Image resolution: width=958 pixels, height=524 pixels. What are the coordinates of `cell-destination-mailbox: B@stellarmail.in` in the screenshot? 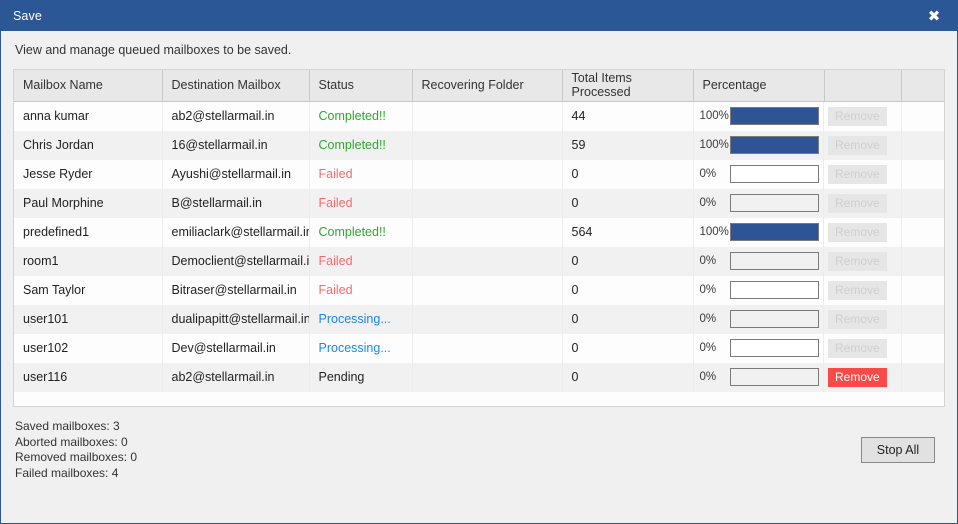 It's located at (236, 203).